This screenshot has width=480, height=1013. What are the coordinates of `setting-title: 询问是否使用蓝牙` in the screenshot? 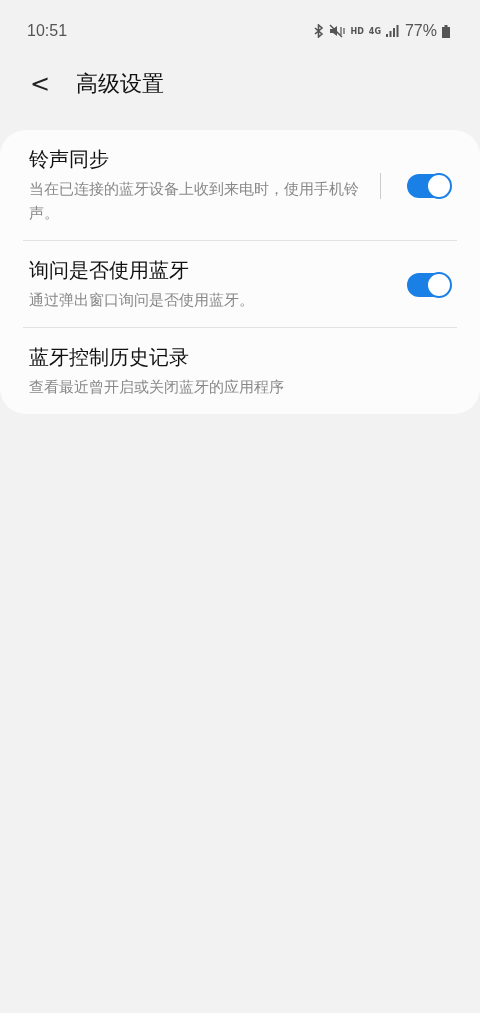 It's located at (212, 270).